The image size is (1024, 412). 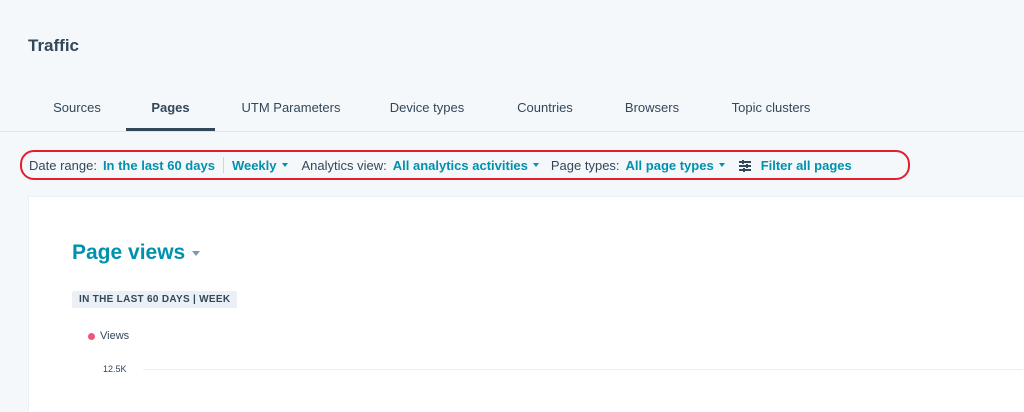 I want to click on y-axis-tick-label: 12.5K, so click(x=115, y=369).